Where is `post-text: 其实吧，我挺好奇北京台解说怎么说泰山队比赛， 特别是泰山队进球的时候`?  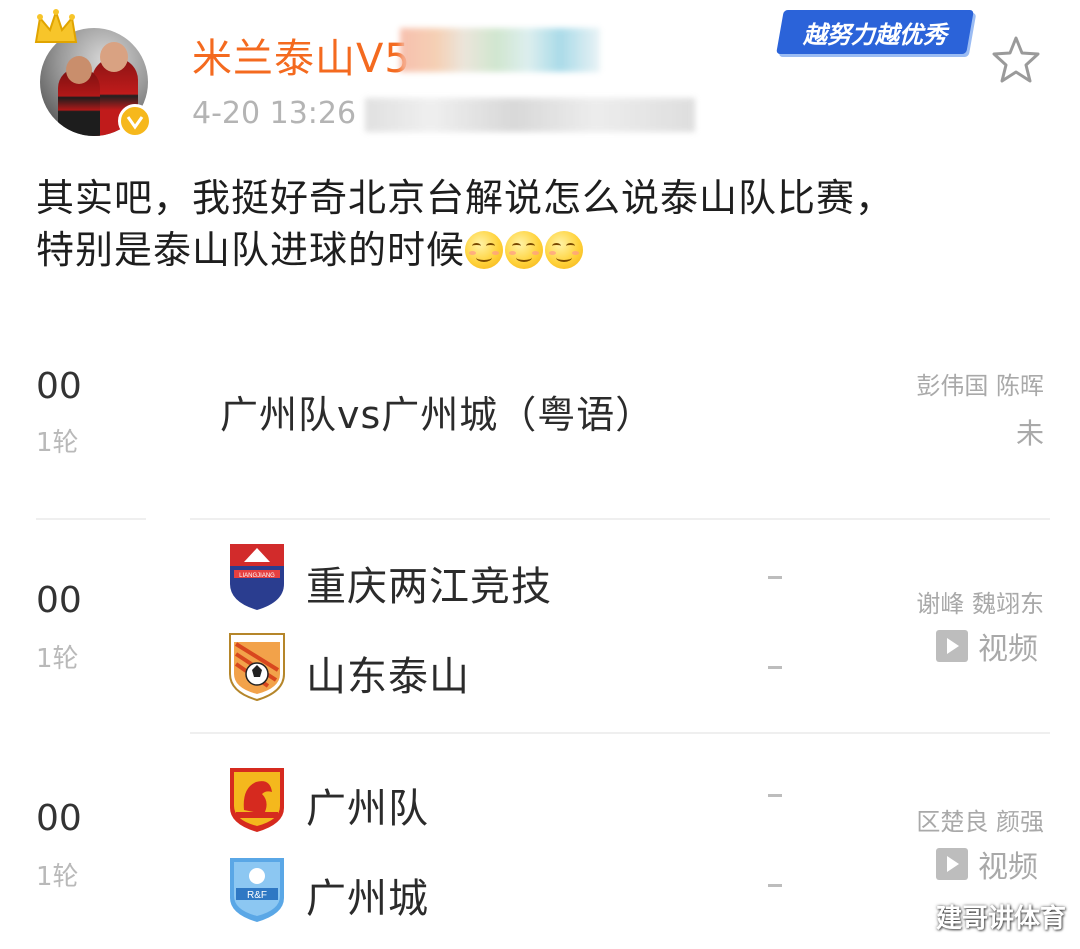
post-text: 其实吧，我挺好奇北京台解说怎么说泰山队比赛， 特别是泰山队进球的时候 is located at coordinates (541, 224).